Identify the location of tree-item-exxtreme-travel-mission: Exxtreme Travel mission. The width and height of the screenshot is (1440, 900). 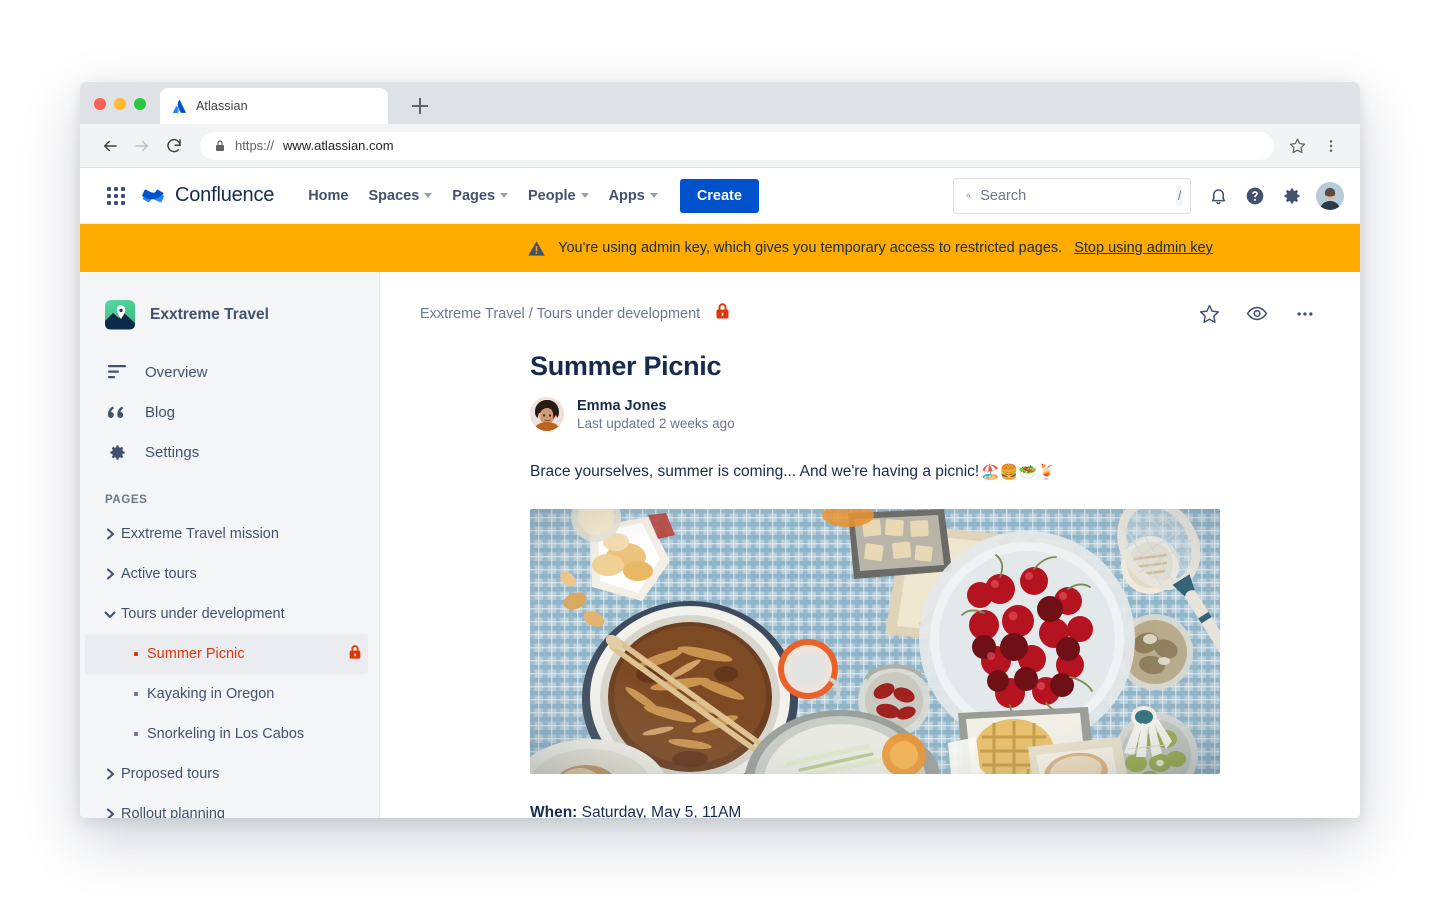
(226, 534).